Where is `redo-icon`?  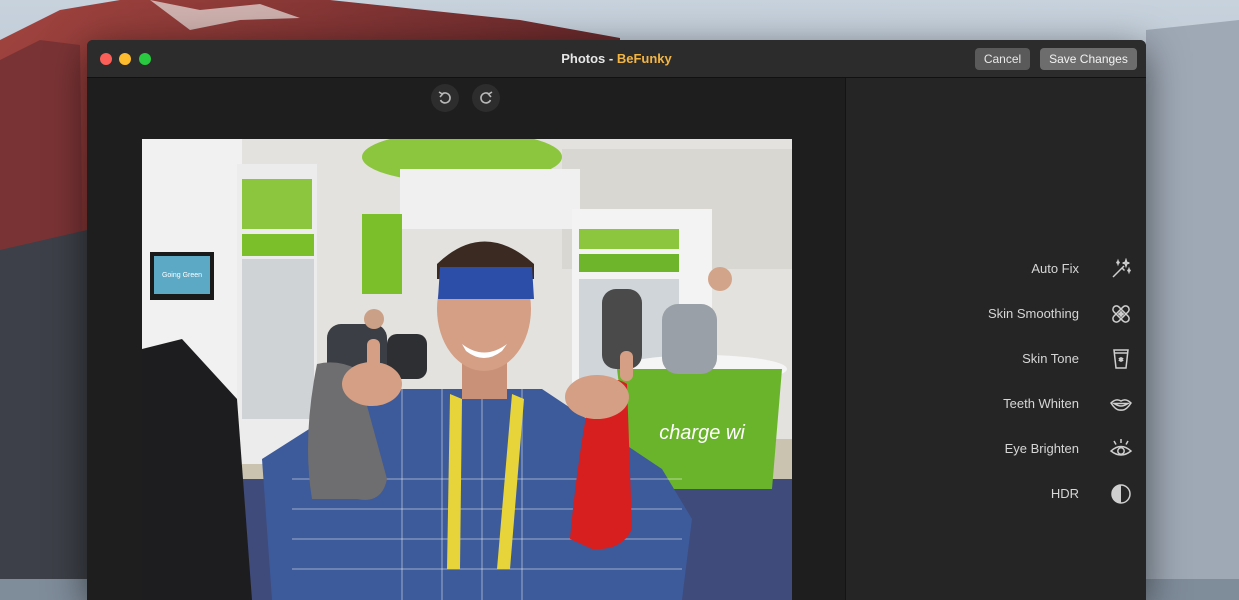 redo-icon is located at coordinates (486, 97).